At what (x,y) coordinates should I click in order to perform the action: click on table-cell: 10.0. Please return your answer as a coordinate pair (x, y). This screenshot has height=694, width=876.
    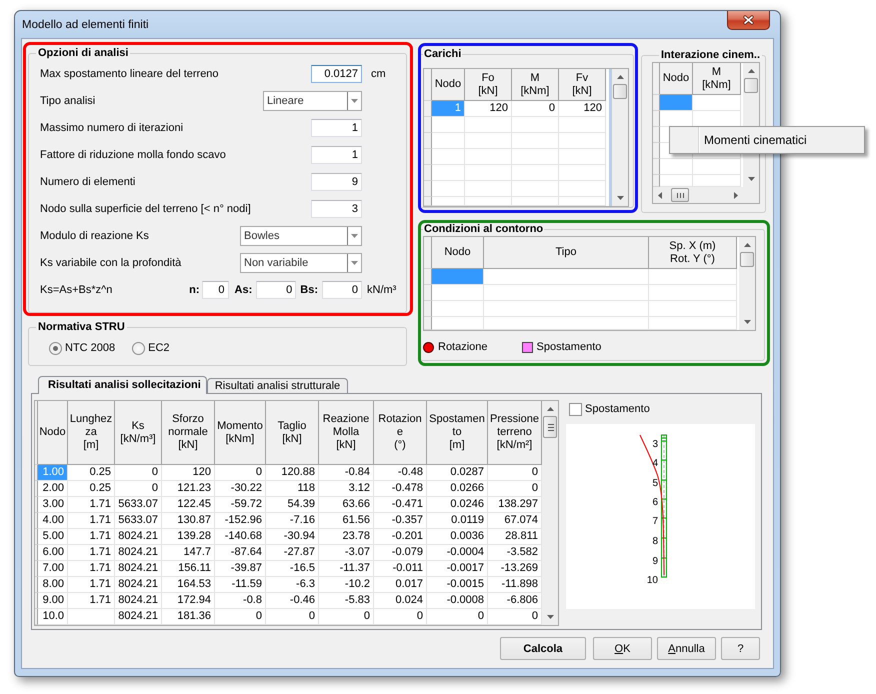
    Looking at the image, I should click on (53, 617).